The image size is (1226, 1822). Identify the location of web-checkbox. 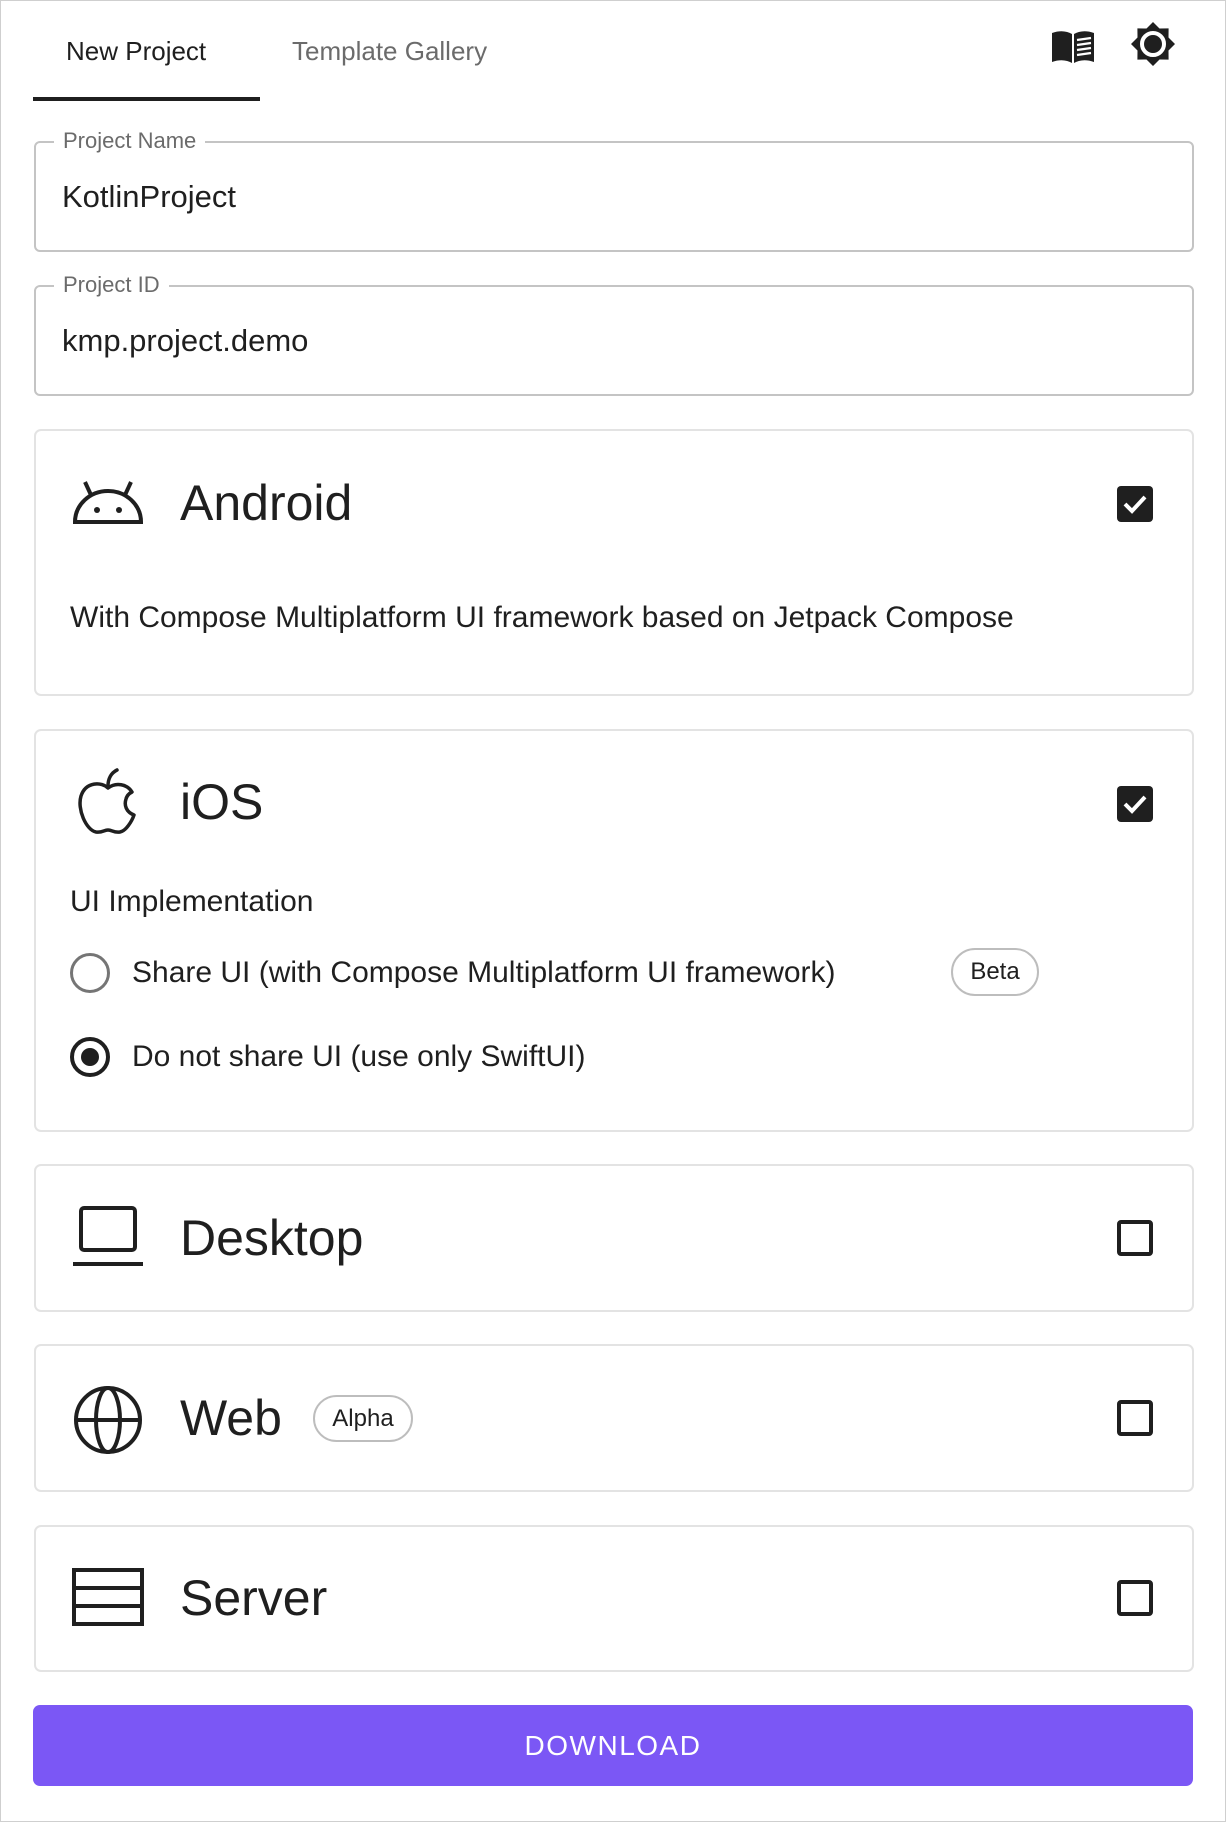
(1135, 1418).